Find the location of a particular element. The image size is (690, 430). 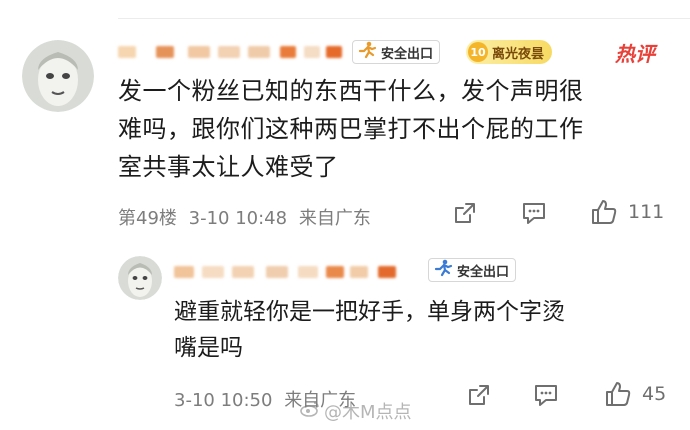

reply-line: 嘴是吗 is located at coordinates (208, 348).